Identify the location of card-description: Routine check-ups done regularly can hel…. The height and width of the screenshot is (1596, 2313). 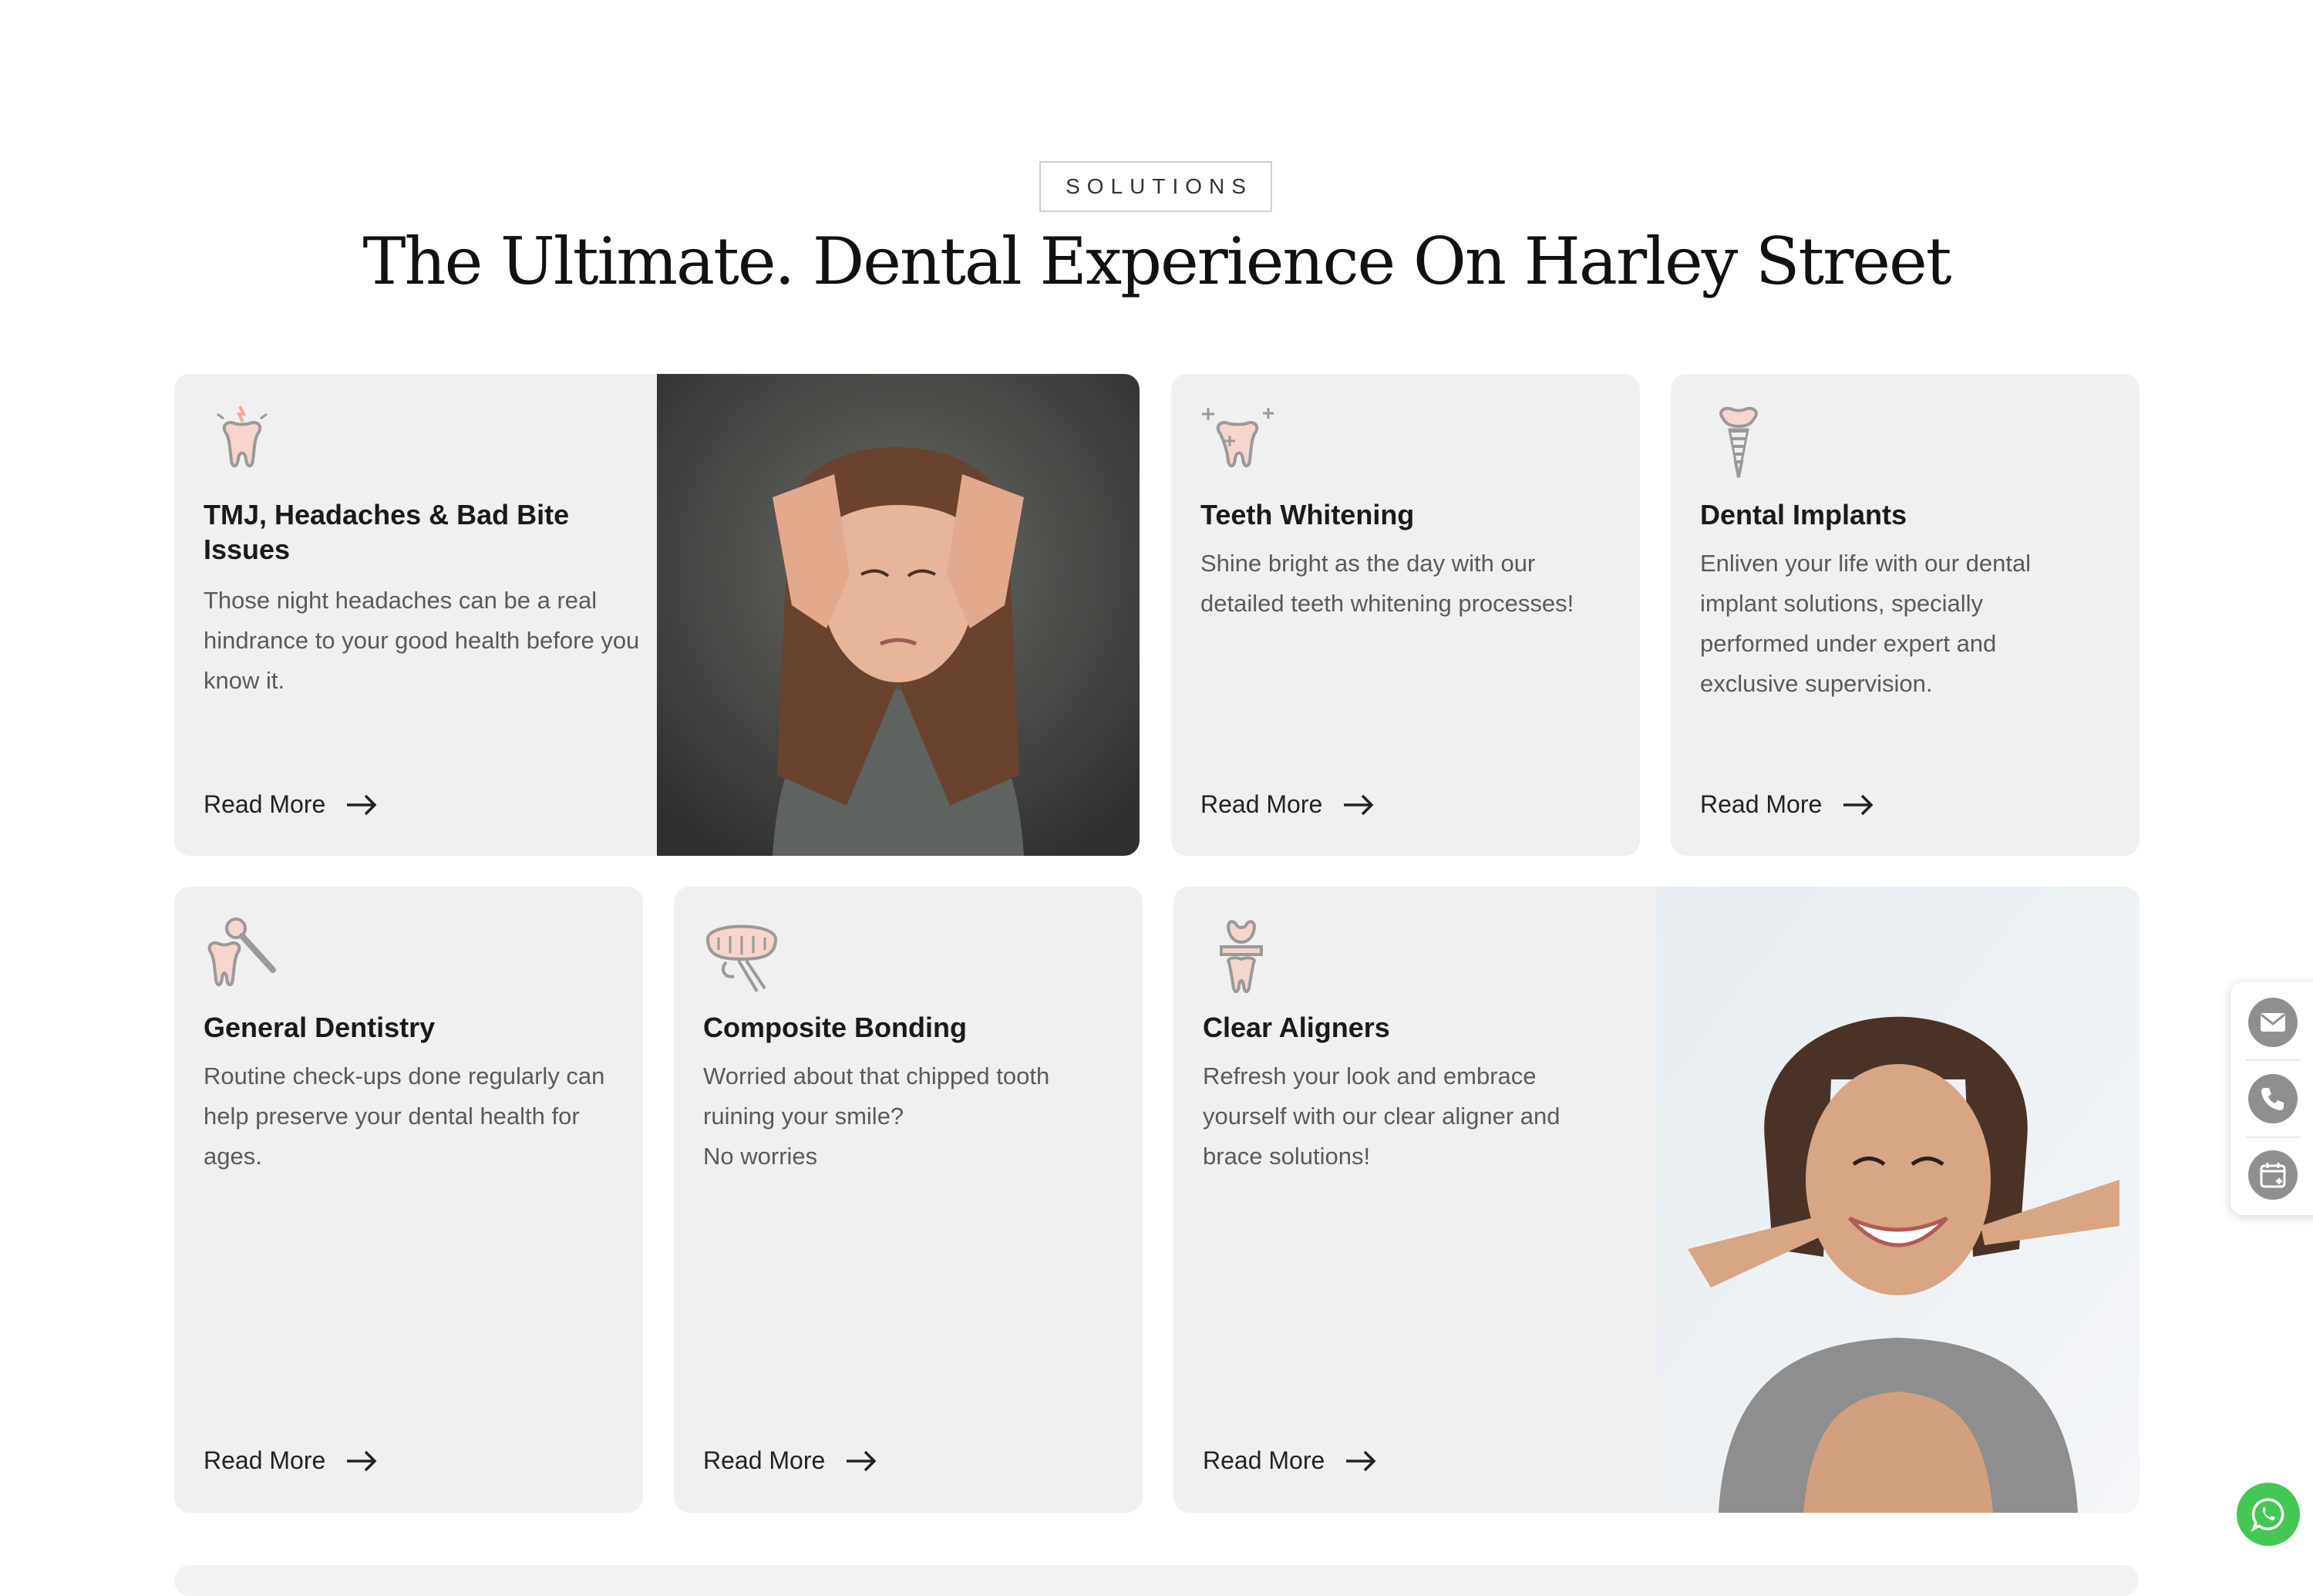
(405, 1116).